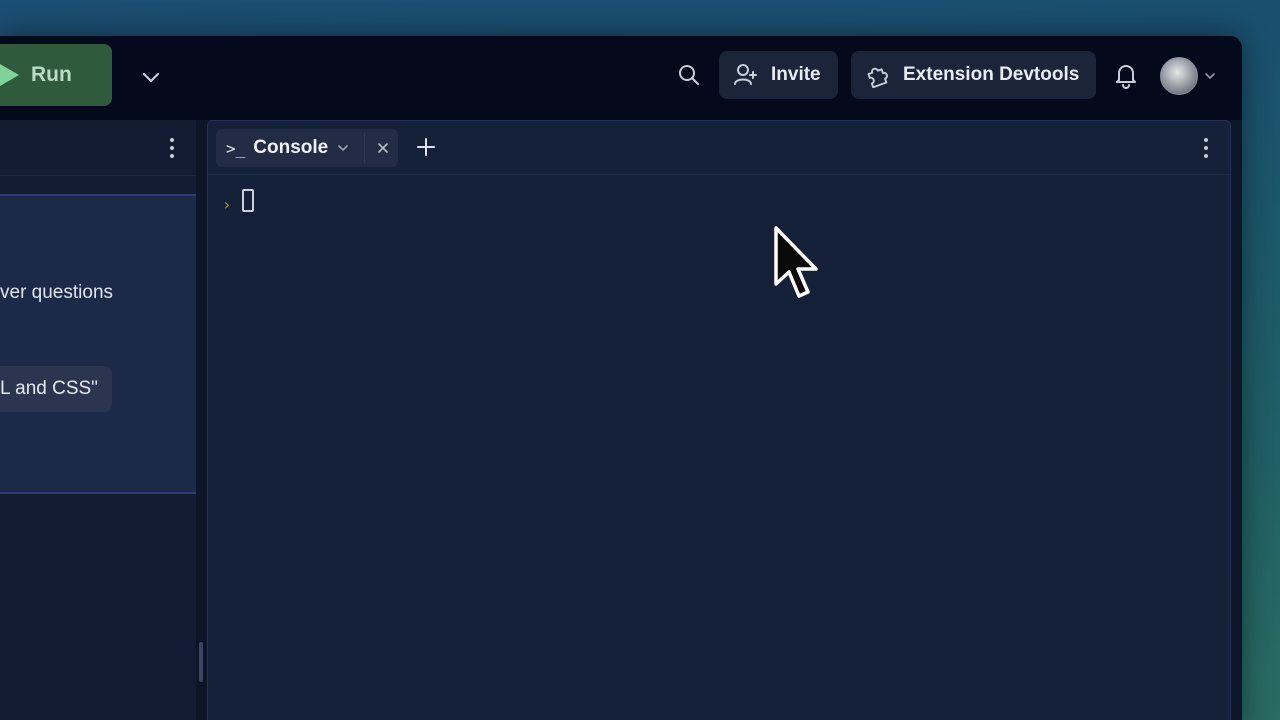 Image resolution: width=1280 pixels, height=720 pixels. I want to click on pane-resize-handle, so click(201, 662).